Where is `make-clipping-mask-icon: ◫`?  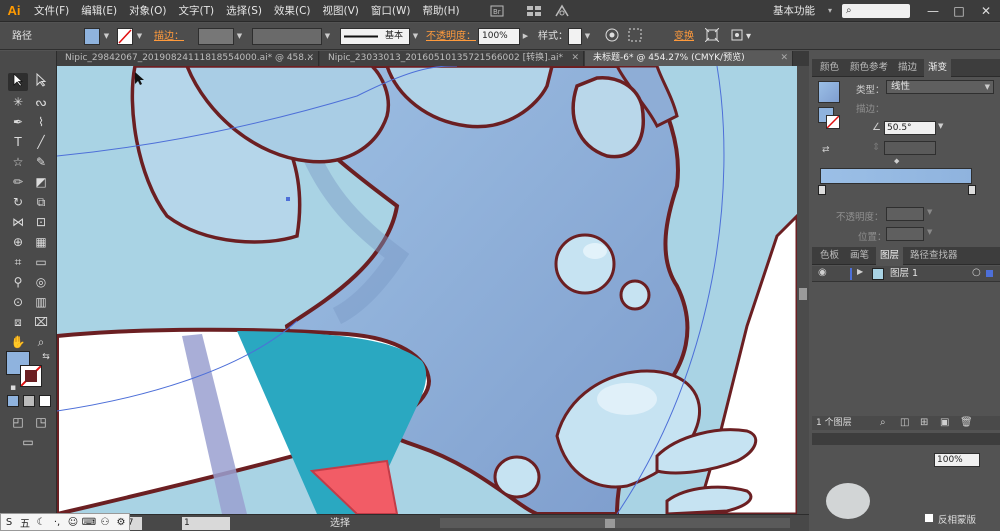 make-clipping-mask-icon: ◫ is located at coordinates (904, 422).